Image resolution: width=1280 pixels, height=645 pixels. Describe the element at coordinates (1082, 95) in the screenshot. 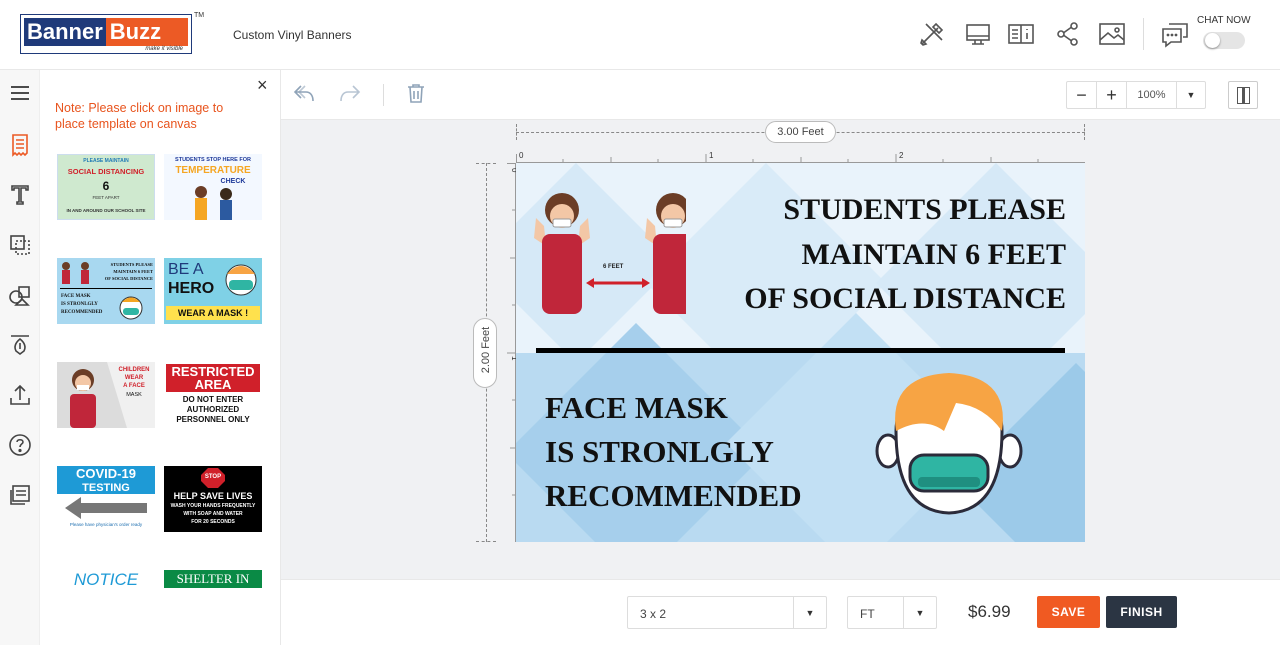

I see `zoom-out-button: −` at that location.